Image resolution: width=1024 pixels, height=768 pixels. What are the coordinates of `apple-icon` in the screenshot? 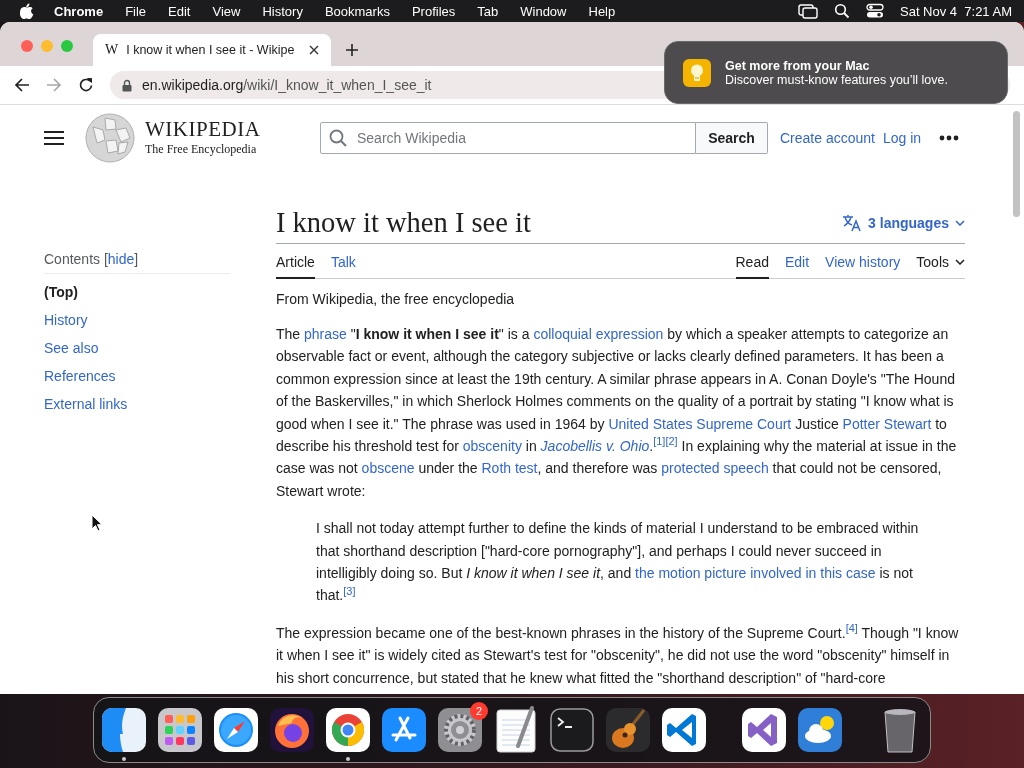 It's located at (27, 11).